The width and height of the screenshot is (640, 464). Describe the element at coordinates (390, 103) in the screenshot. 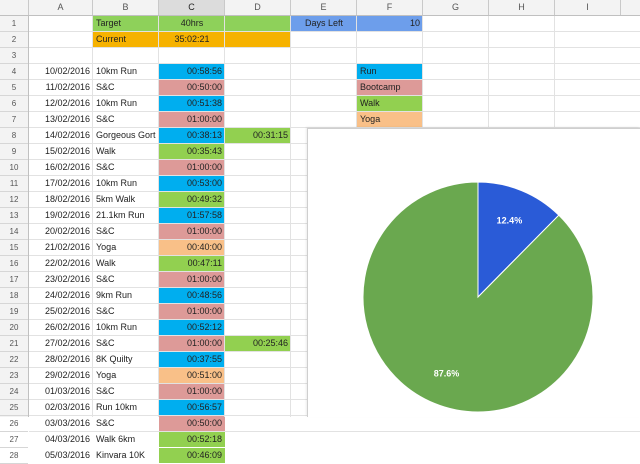

I see `legend-cell-walk: Walk` at that location.